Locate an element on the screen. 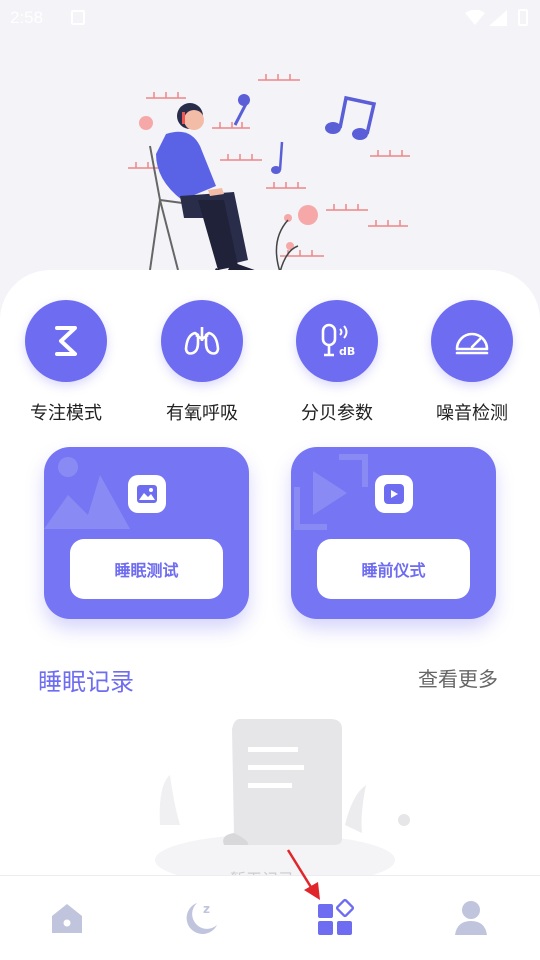 Image resolution: width=540 pixels, height=960 pixels. see-more-link: 查看更多 is located at coordinates (458, 677).